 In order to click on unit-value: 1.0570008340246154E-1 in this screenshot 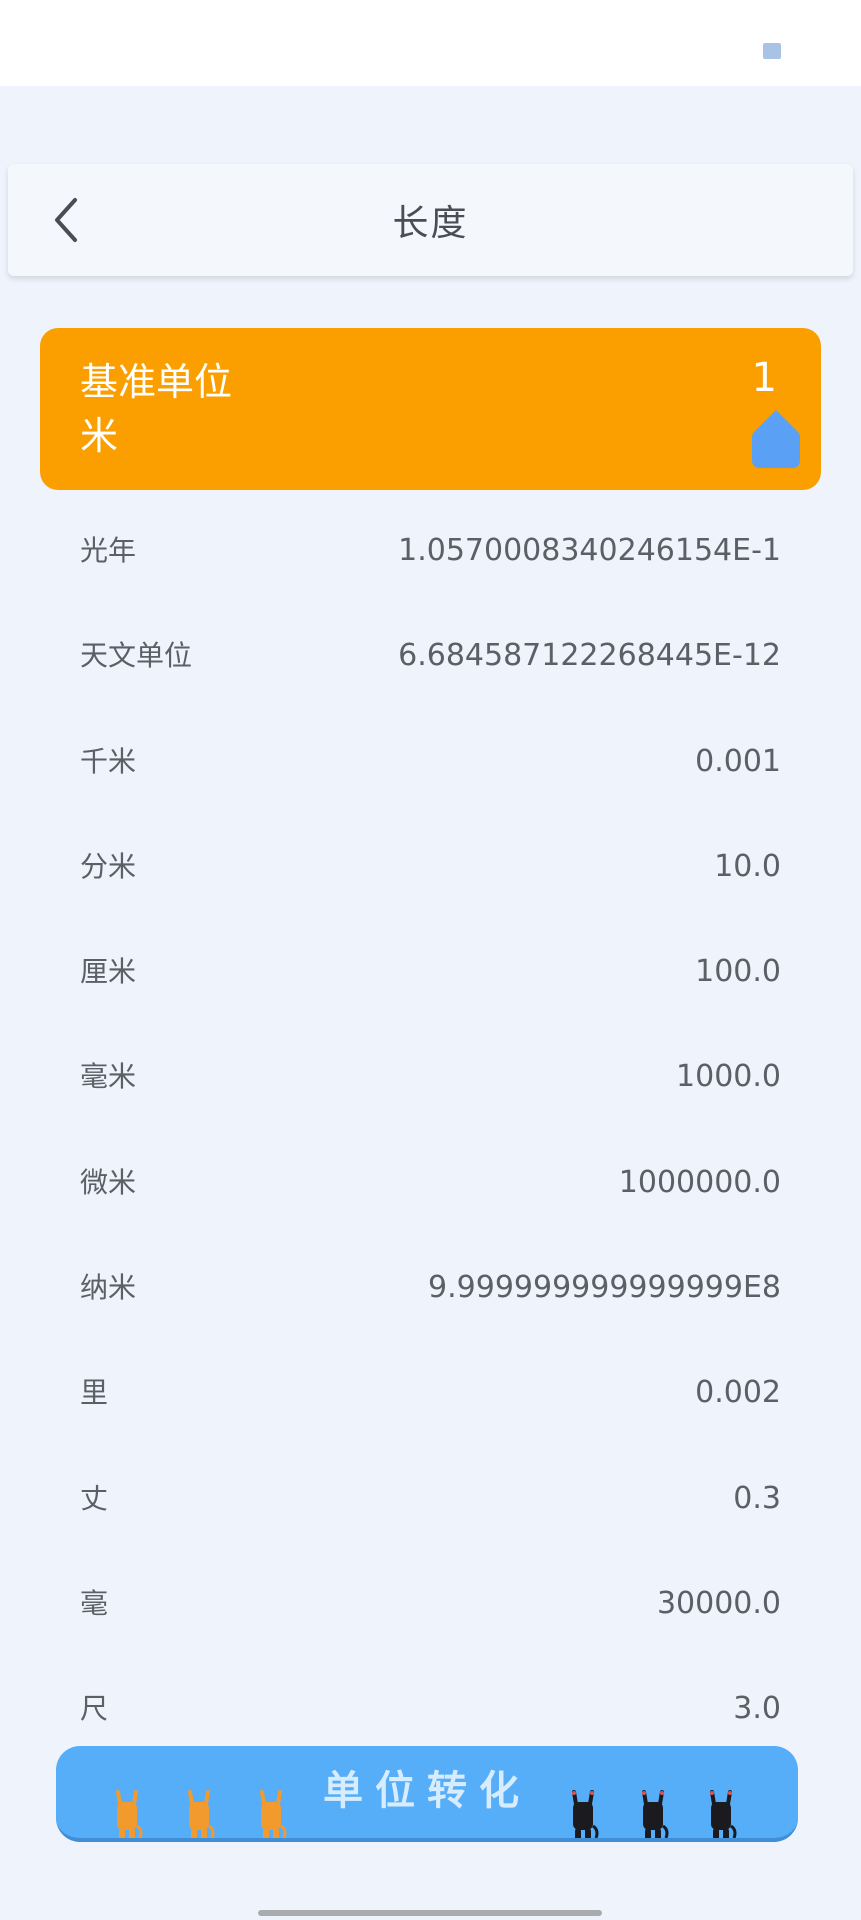, I will do `click(589, 550)`.